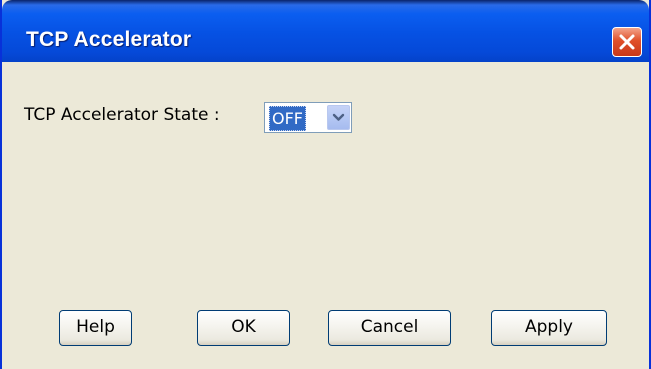 The image size is (651, 369). I want to click on state-select: OFF, so click(308, 117).